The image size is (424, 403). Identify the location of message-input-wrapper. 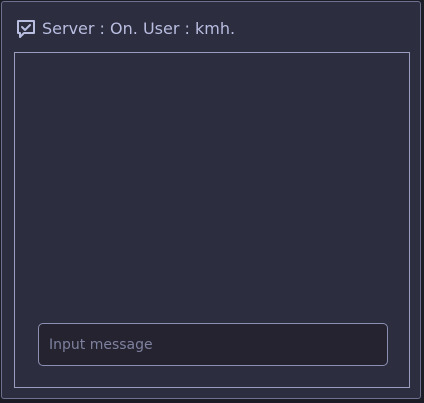
(213, 344).